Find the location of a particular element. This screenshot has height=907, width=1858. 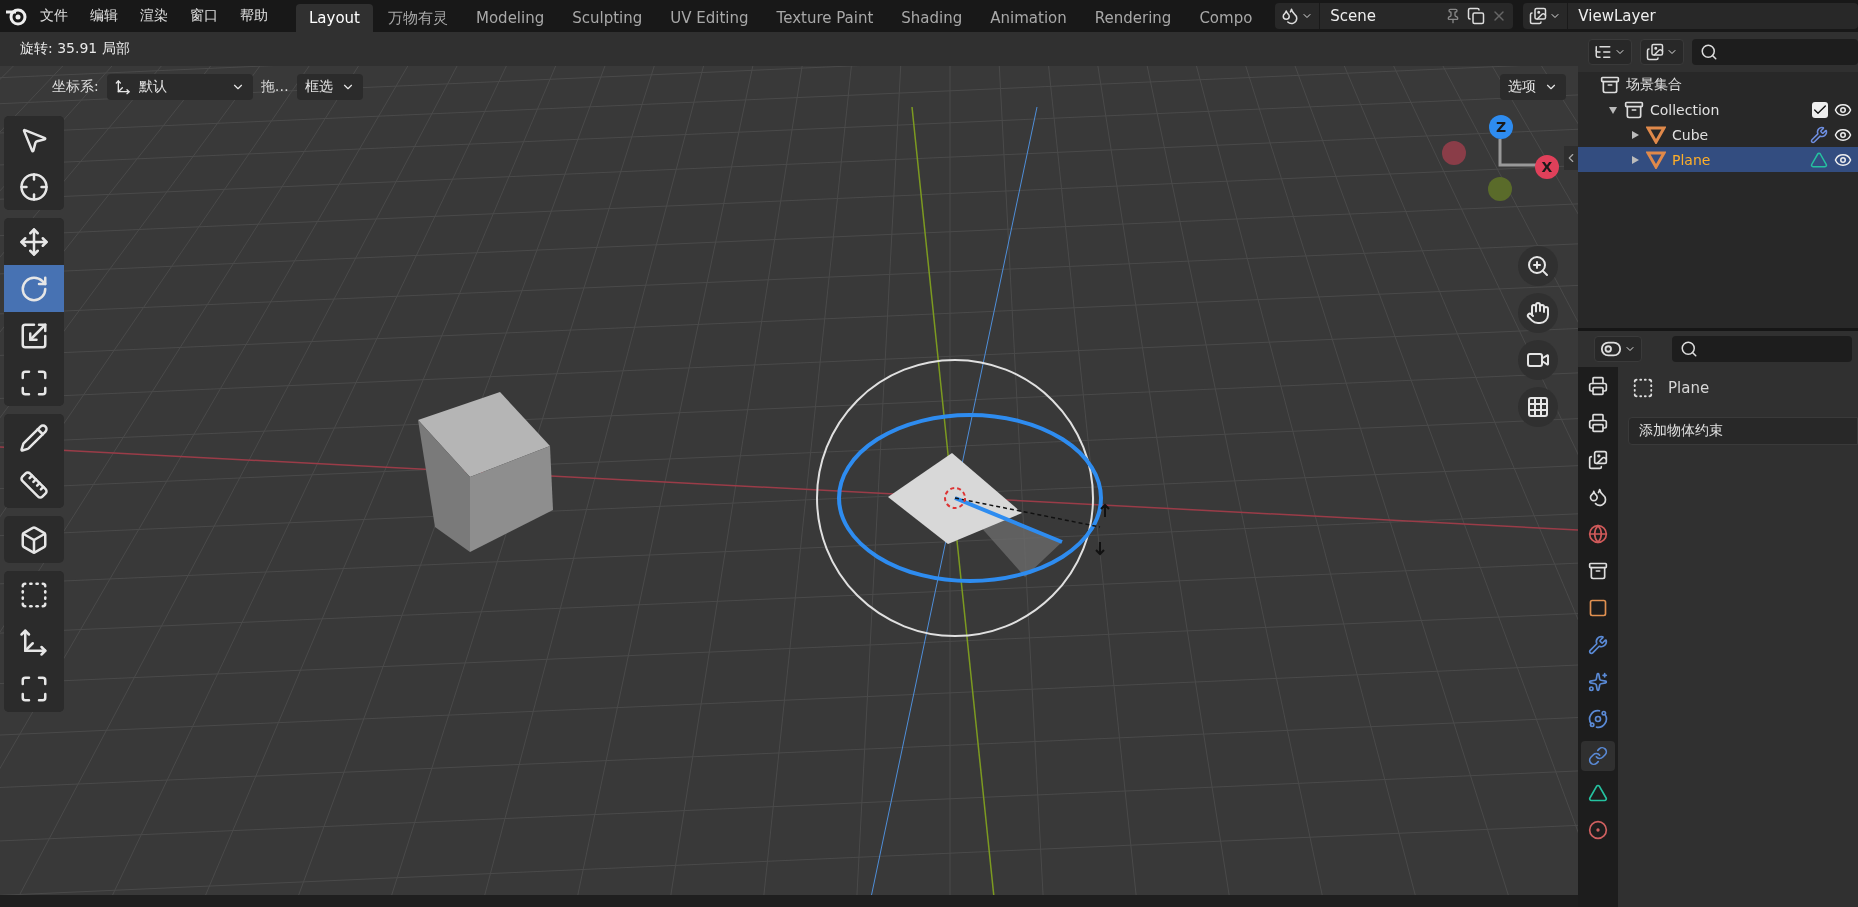

camera-button is located at coordinates (1538, 360).